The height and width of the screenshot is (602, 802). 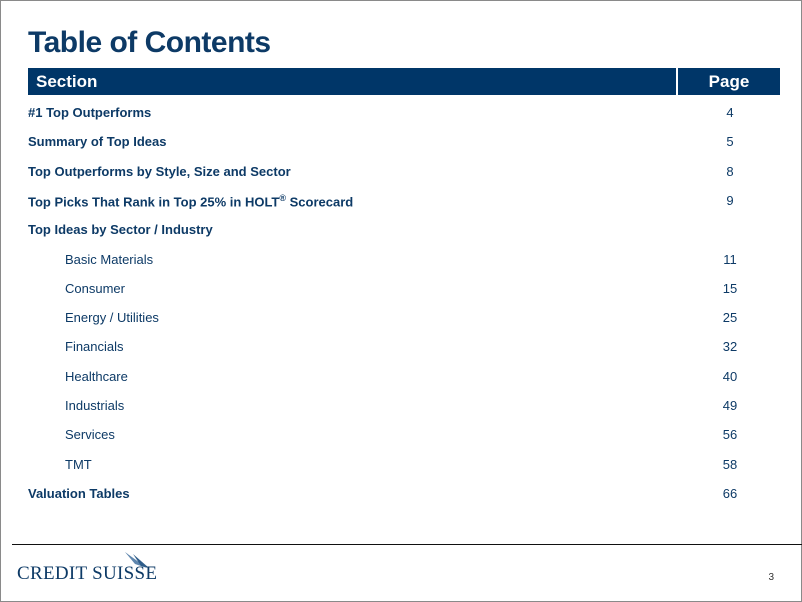 I want to click on label-text: Financials, so click(x=94, y=347).